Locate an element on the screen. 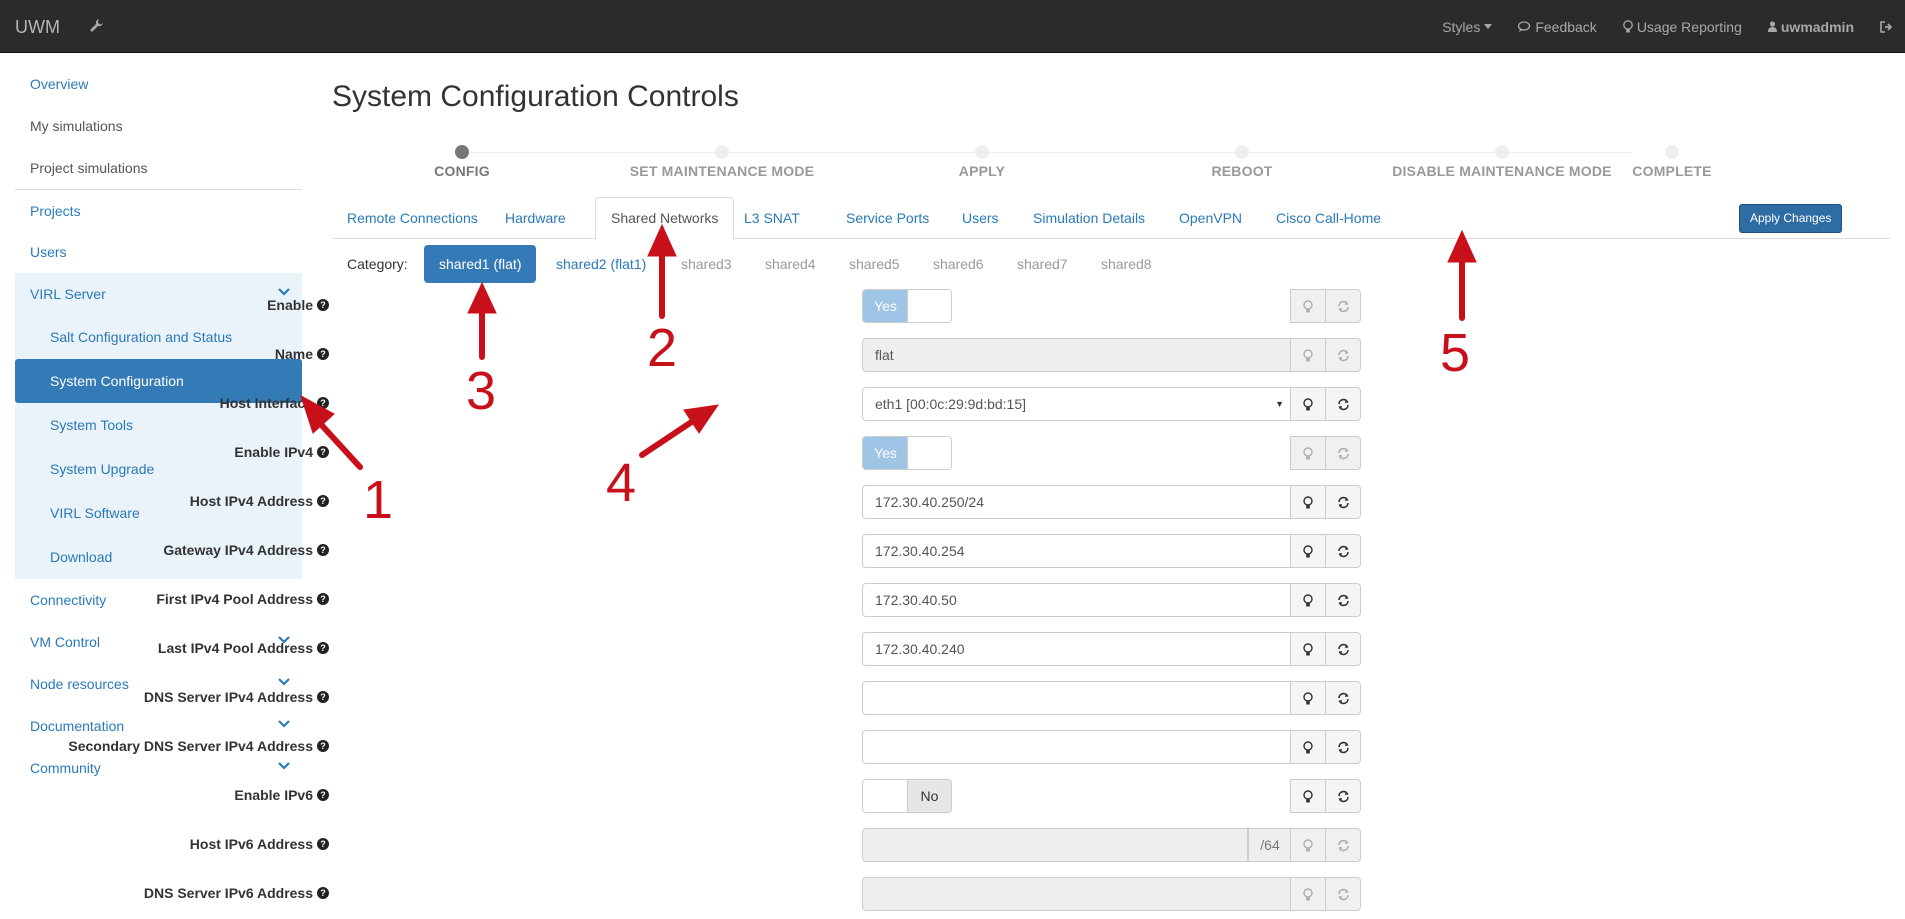 Image resolution: width=1905 pixels, height=919 pixels. category-pill-shared1: shared1 (flat) is located at coordinates (480, 264).